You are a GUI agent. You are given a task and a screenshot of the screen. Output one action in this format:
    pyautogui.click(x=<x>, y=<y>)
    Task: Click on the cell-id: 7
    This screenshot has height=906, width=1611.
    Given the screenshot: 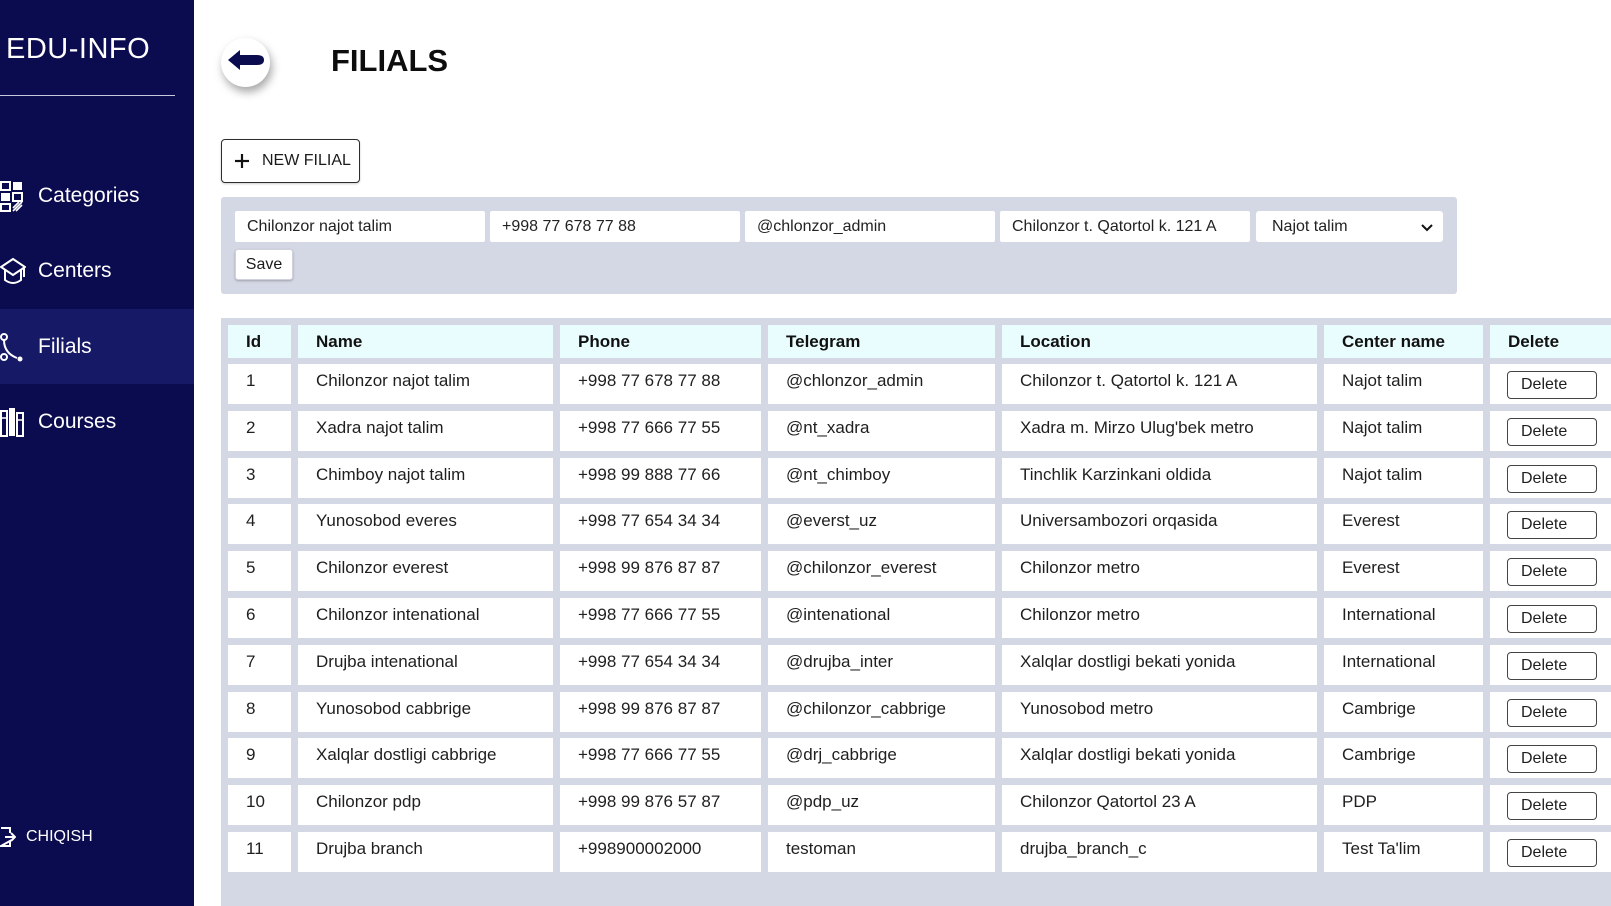 What is the action you would take?
    pyautogui.click(x=259, y=665)
    